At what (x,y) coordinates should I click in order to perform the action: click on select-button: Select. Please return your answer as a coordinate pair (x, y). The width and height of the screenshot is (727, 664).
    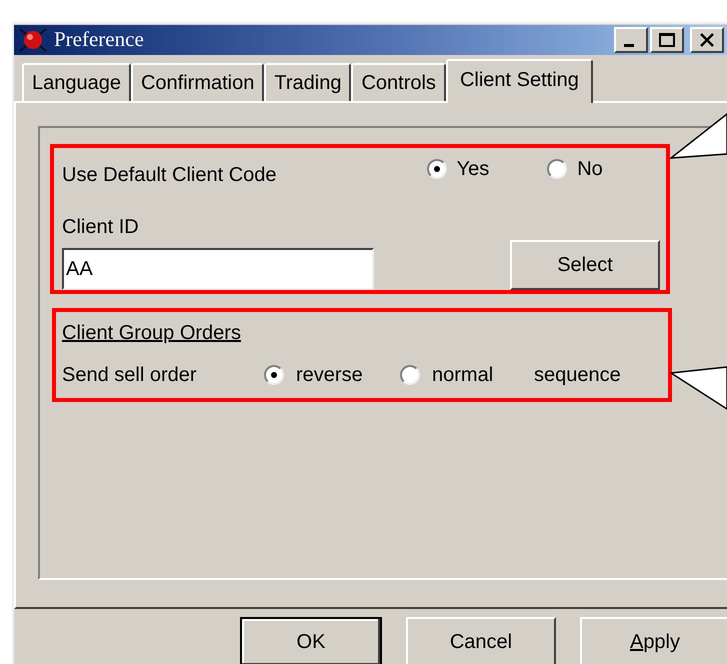
    Looking at the image, I should click on (585, 265).